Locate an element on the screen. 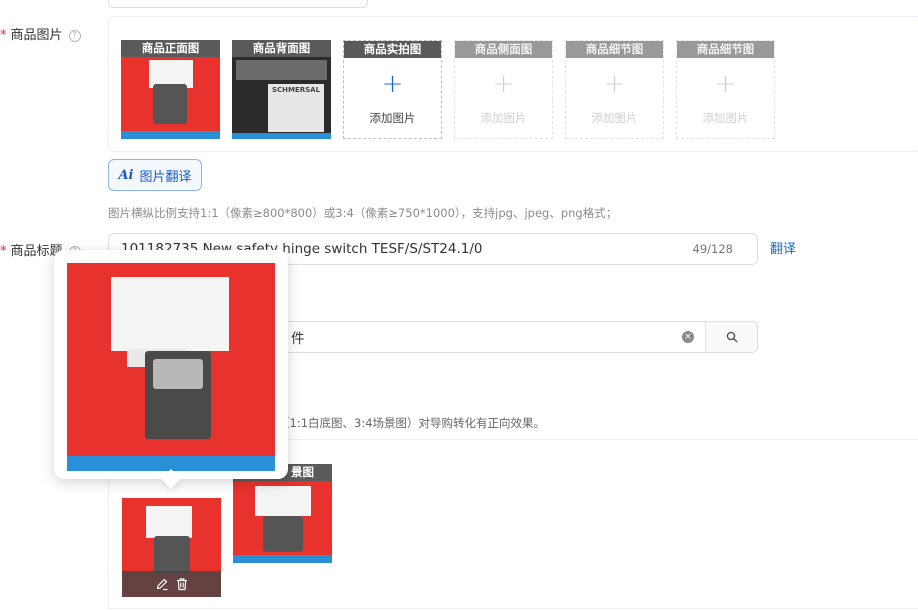 The image size is (918, 611). translate-title-link: 翻译 is located at coordinates (783, 247).